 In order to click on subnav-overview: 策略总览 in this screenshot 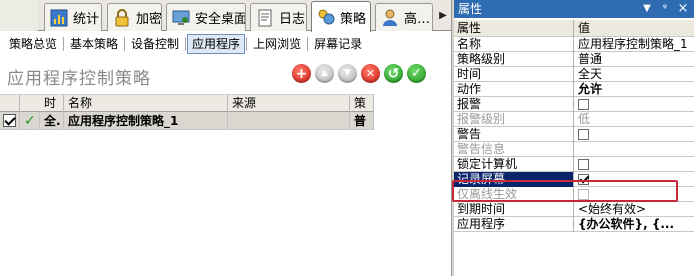, I will do `click(33, 44)`.